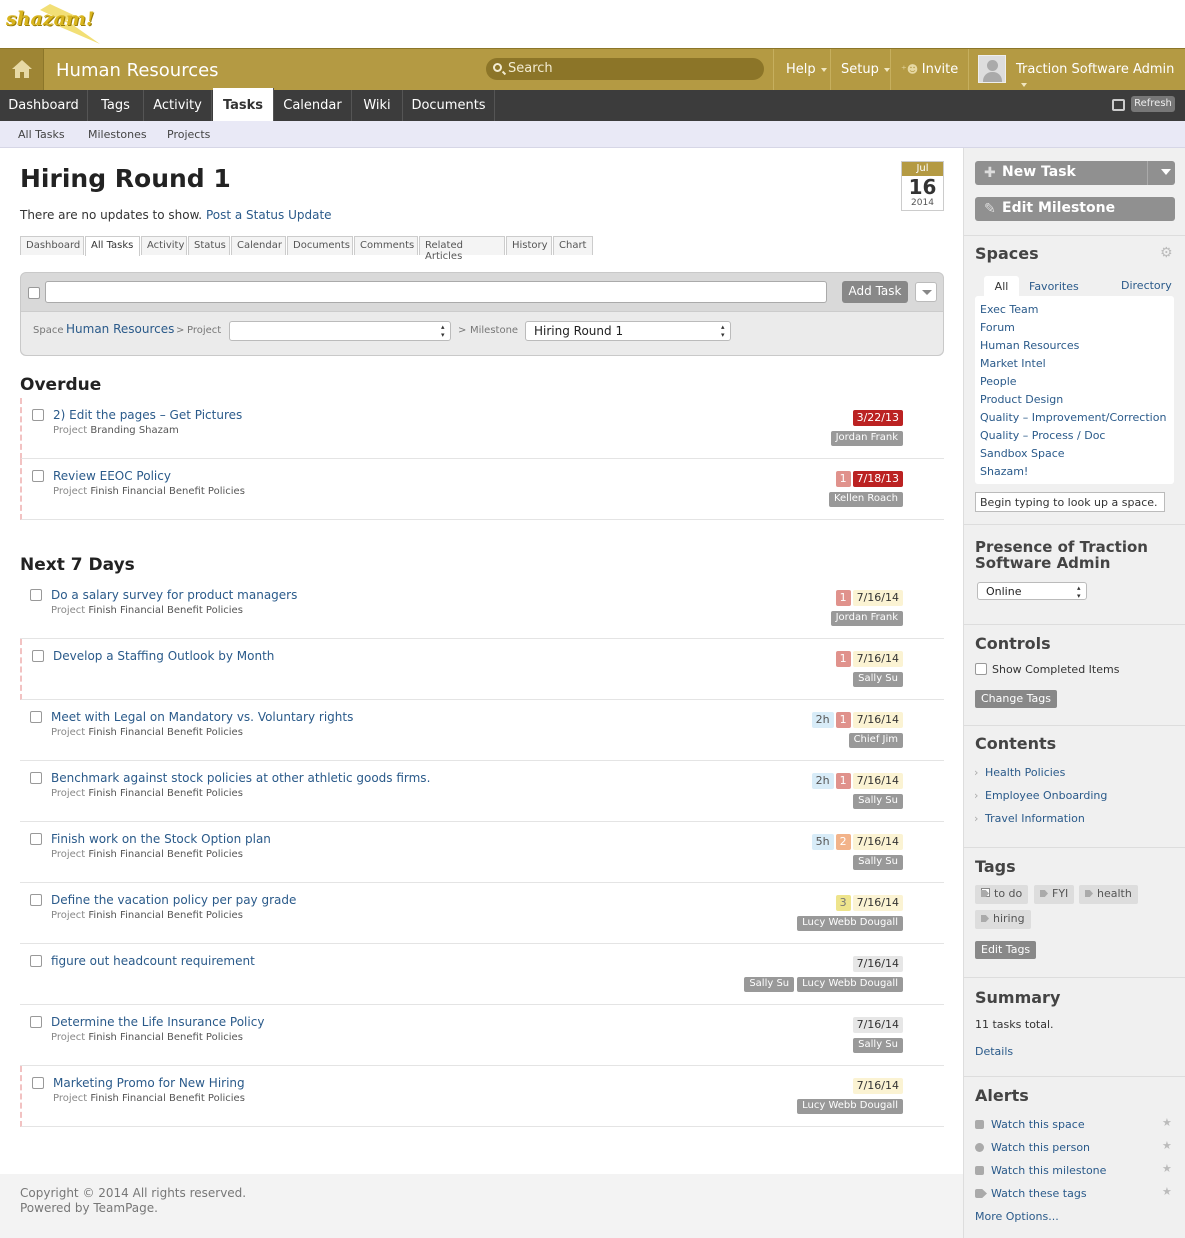  What do you see at coordinates (1003, 919) in the screenshot?
I see `tag-hiring: hiring` at bounding box center [1003, 919].